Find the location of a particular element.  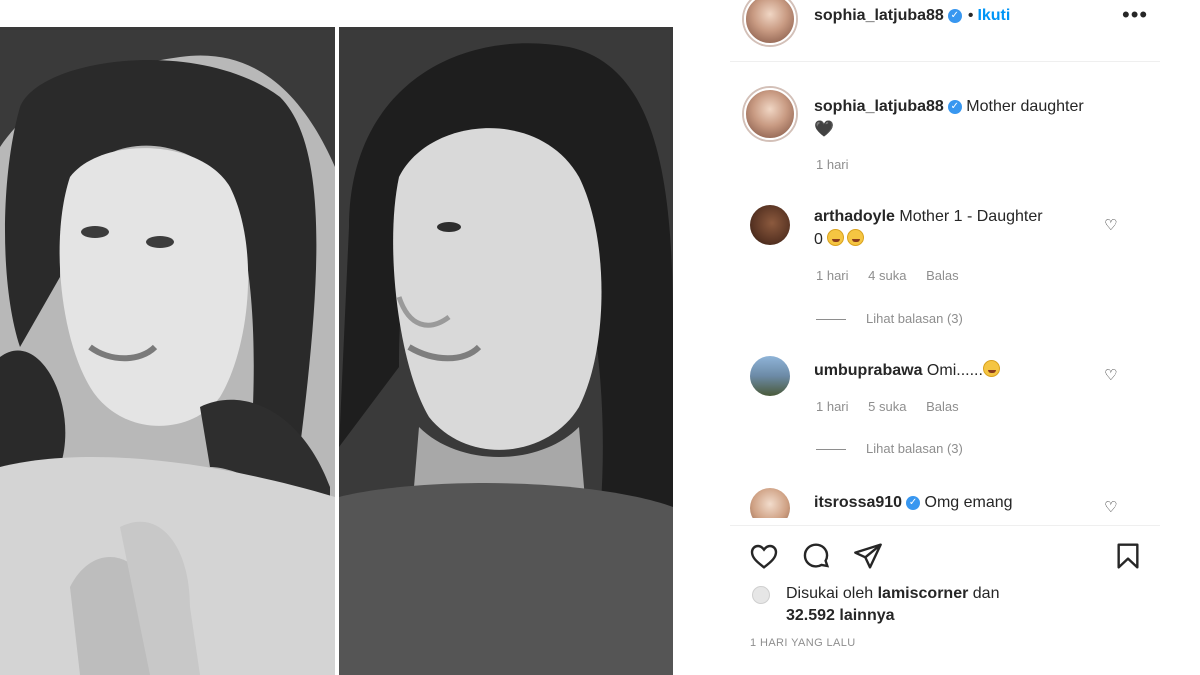

liker-avatar is located at coordinates (761, 595).